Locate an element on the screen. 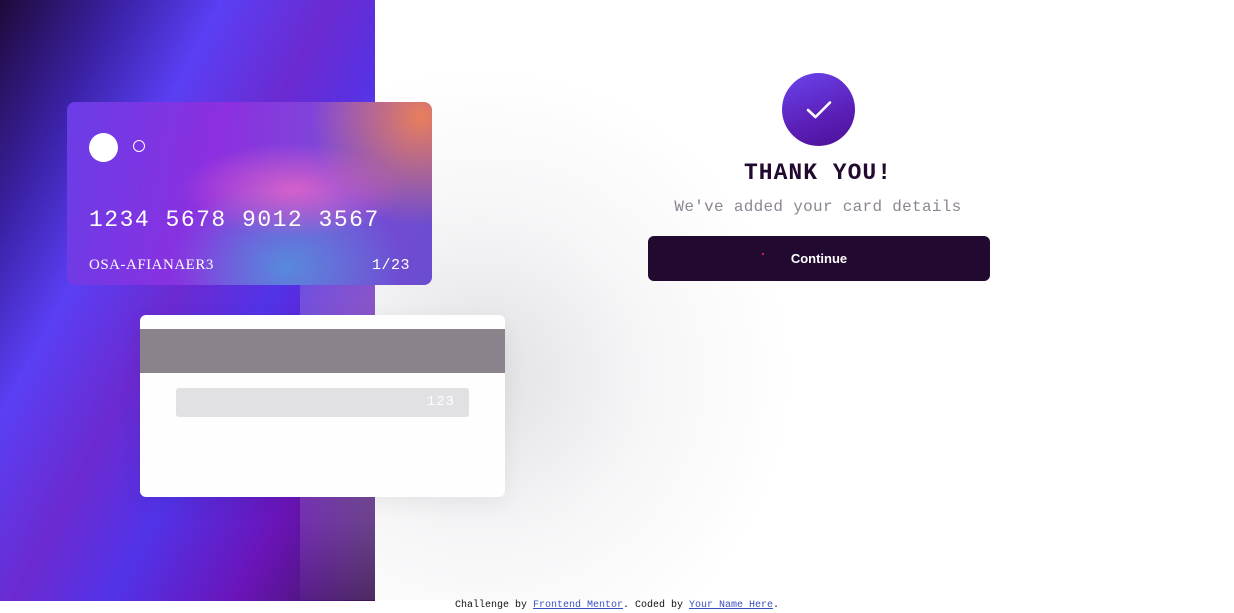 The width and height of the screenshot is (1234, 613). continue-button-label: Continue is located at coordinates (819, 258).